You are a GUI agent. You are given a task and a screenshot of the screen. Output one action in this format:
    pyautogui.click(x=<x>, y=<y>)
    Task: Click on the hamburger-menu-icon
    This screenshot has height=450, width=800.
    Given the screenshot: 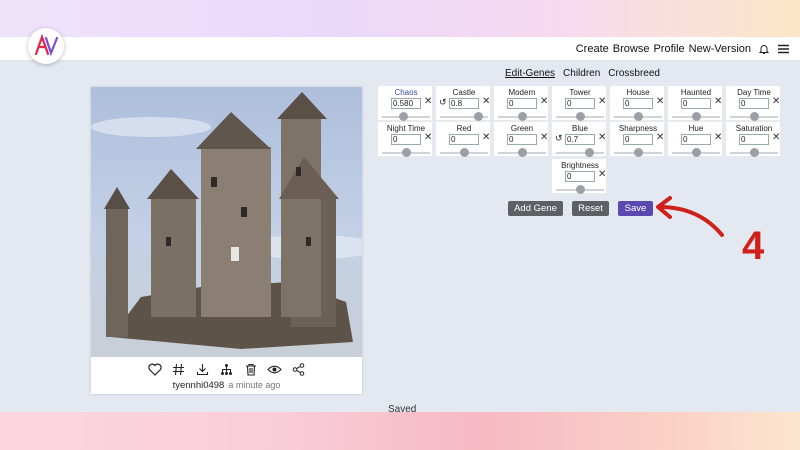 What is the action you would take?
    pyautogui.click(x=783, y=49)
    